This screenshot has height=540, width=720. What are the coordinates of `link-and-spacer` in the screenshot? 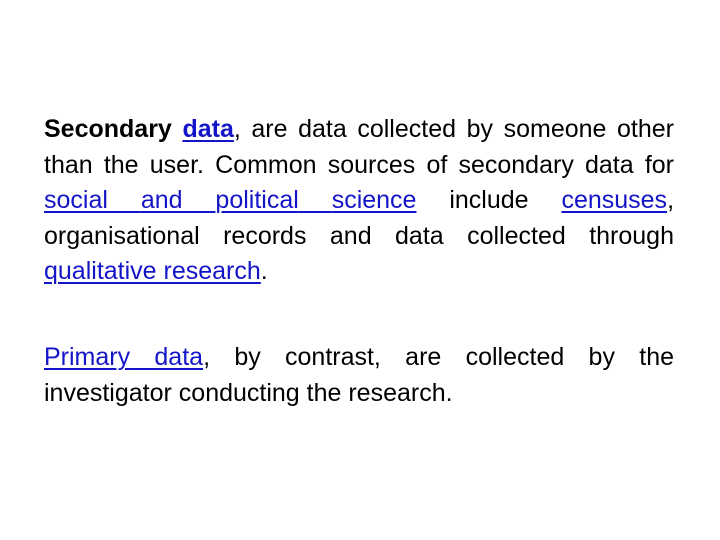 It's located at (199, 200).